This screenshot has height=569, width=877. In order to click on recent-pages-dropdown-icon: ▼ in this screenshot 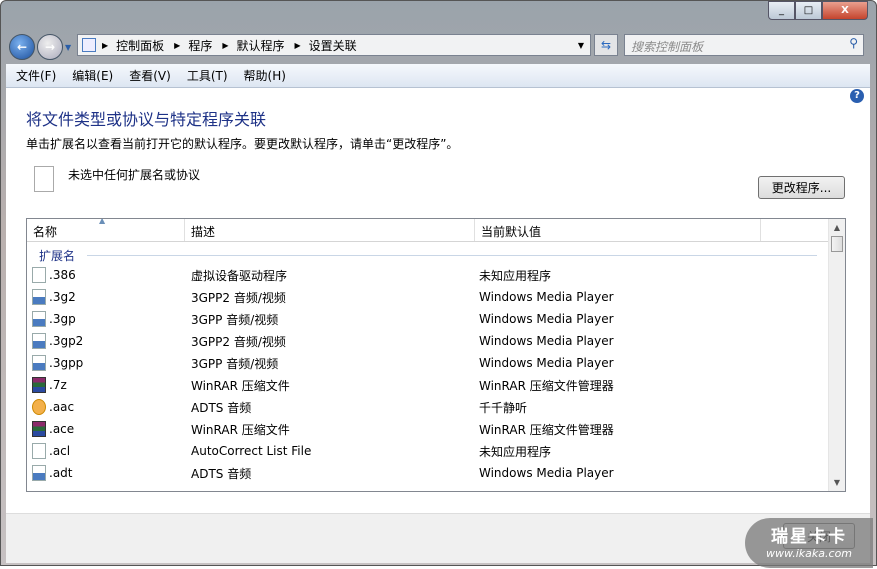, I will do `click(68, 47)`.